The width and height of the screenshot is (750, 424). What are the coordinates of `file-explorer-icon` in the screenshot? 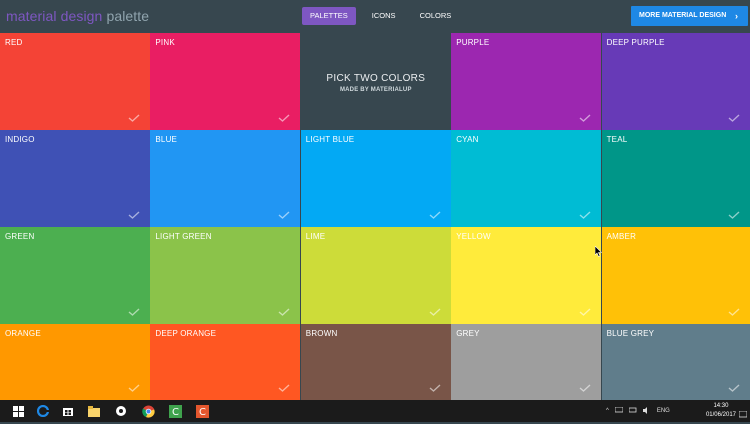 It's located at (94, 411).